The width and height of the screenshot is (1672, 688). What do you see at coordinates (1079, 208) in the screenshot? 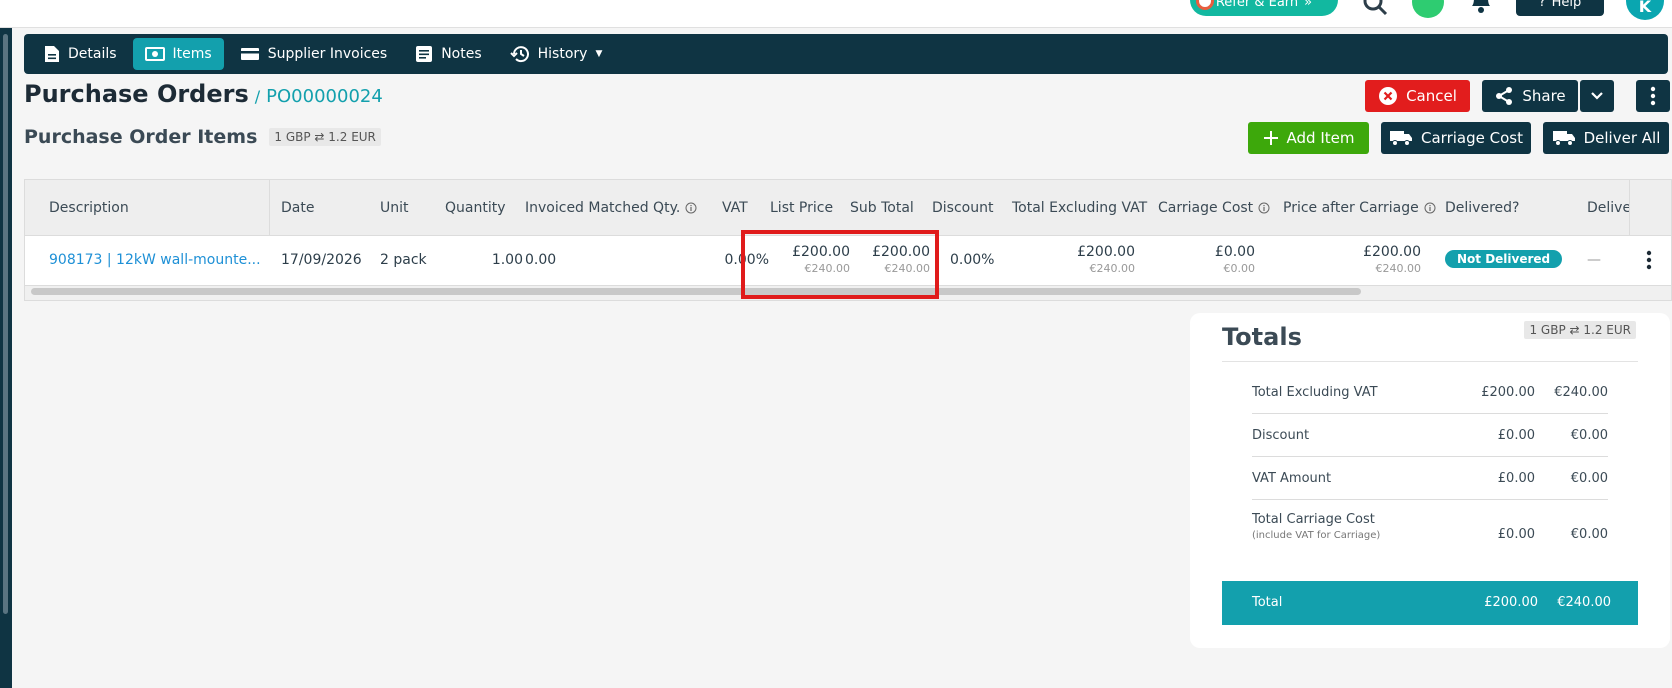
I see `column-total-excluding-vat: Total Excluding VAT` at bounding box center [1079, 208].